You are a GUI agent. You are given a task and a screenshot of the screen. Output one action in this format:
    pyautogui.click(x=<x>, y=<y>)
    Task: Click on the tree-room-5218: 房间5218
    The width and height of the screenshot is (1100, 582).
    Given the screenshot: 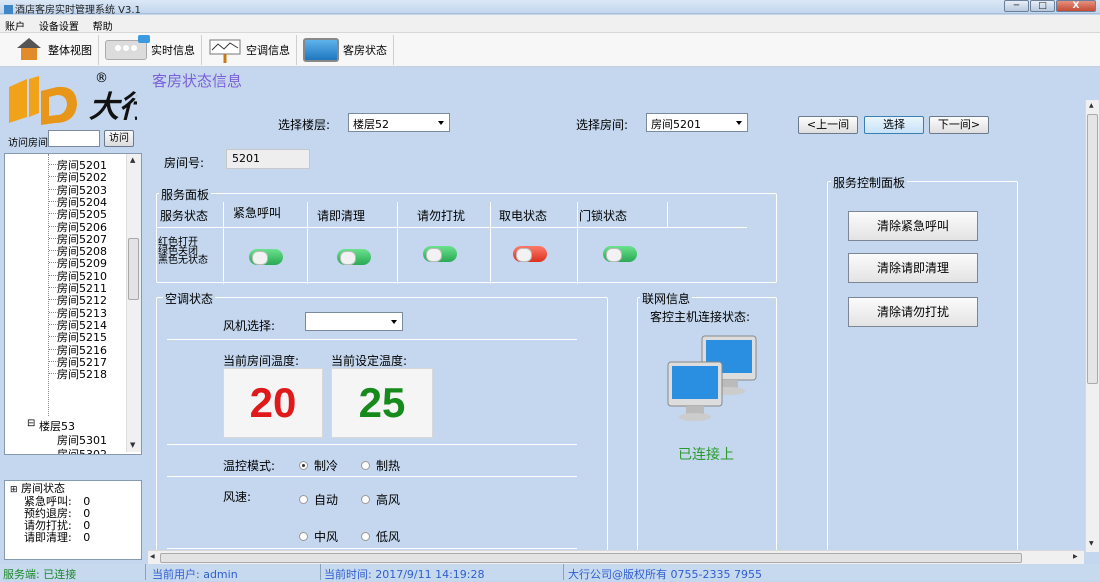 What is the action you would take?
    pyautogui.click(x=82, y=374)
    